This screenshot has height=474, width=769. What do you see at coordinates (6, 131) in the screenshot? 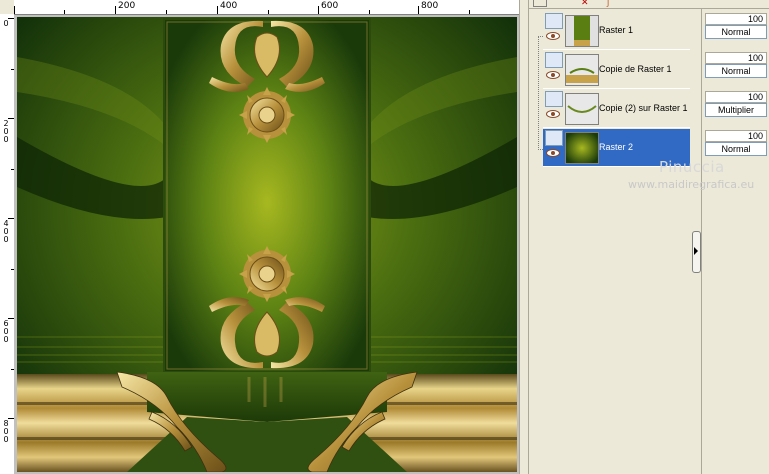
I see `ruler-label-v200: 200` at bounding box center [6, 131].